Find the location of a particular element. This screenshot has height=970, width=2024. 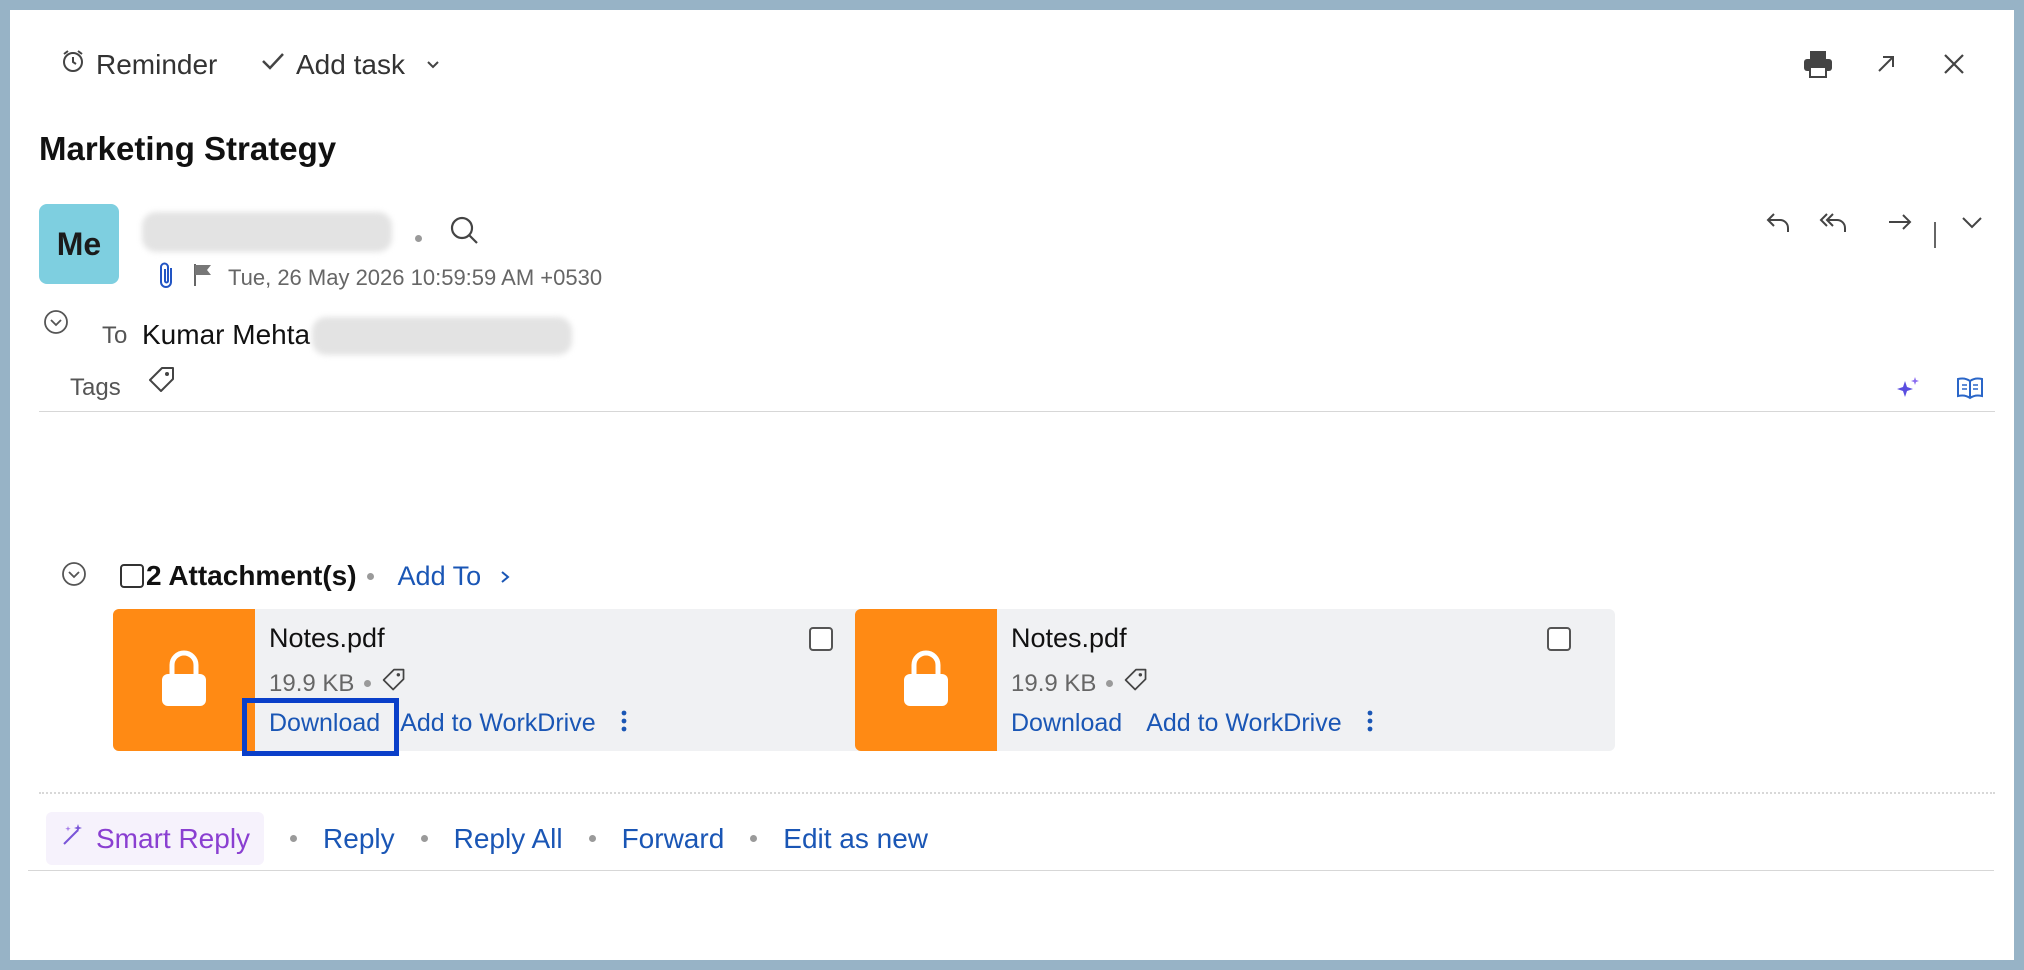

email-timestamp: Tue, 26 May 2026 10:59:59 AM +0530 is located at coordinates (415, 277).